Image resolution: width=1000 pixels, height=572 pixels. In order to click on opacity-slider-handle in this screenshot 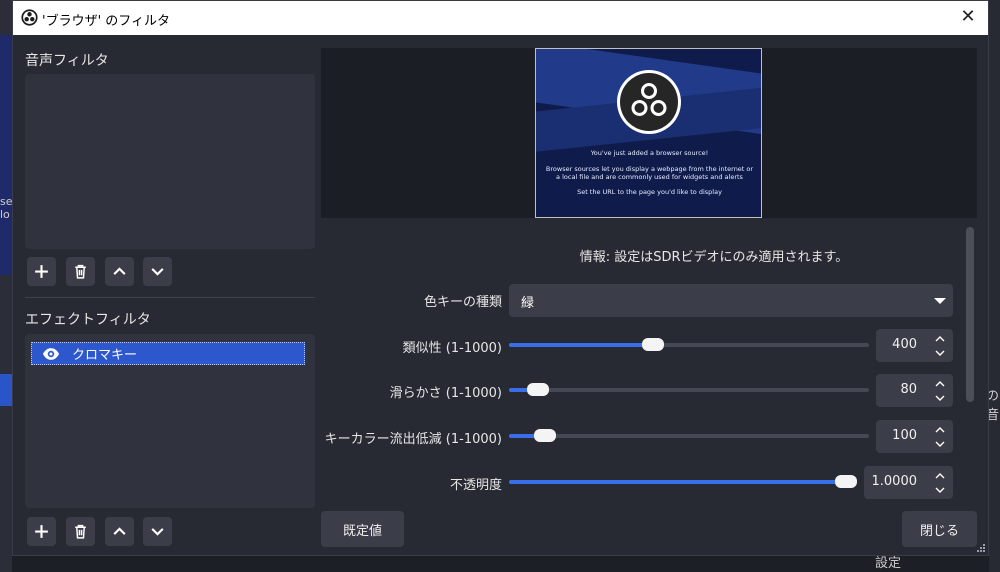, I will do `click(846, 481)`.